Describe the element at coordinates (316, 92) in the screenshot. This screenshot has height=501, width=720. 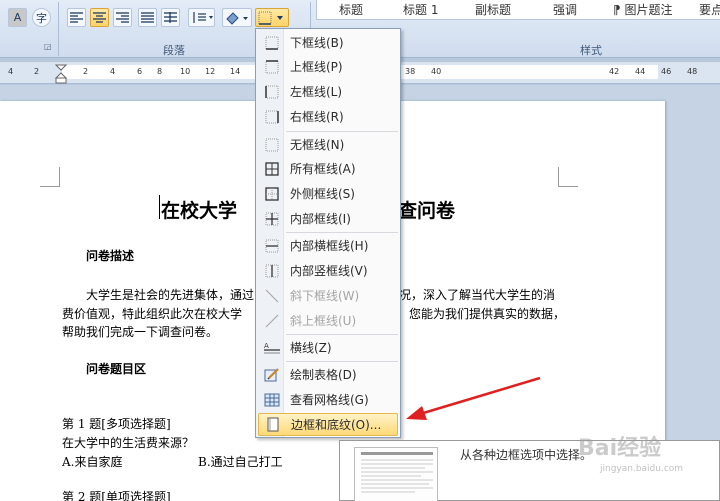
I see `menu-item-label: 左框线(L)` at that location.